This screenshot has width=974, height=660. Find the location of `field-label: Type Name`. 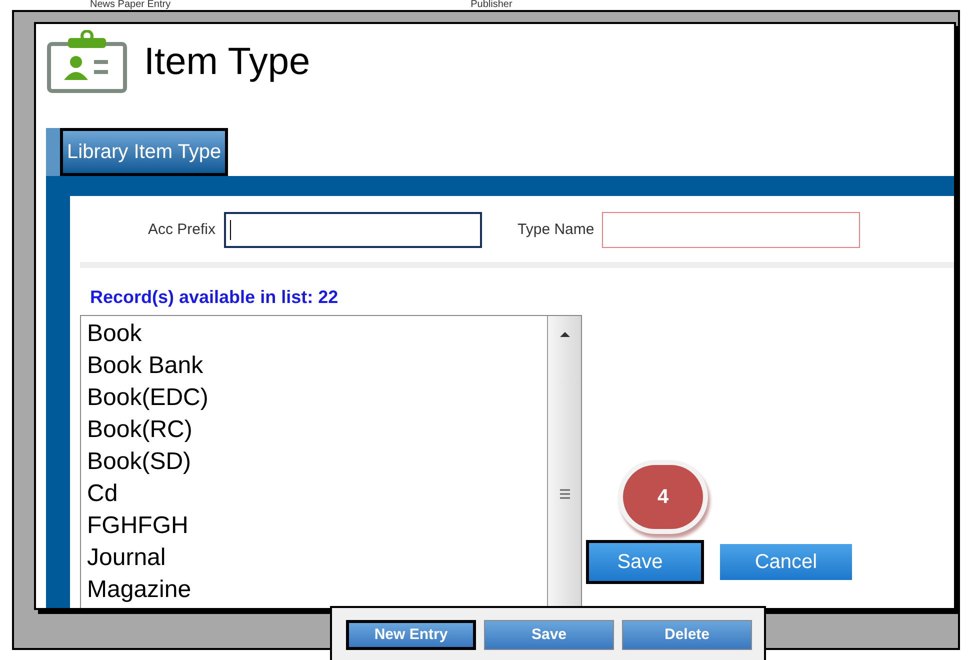

field-label: Type Name is located at coordinates (556, 230).